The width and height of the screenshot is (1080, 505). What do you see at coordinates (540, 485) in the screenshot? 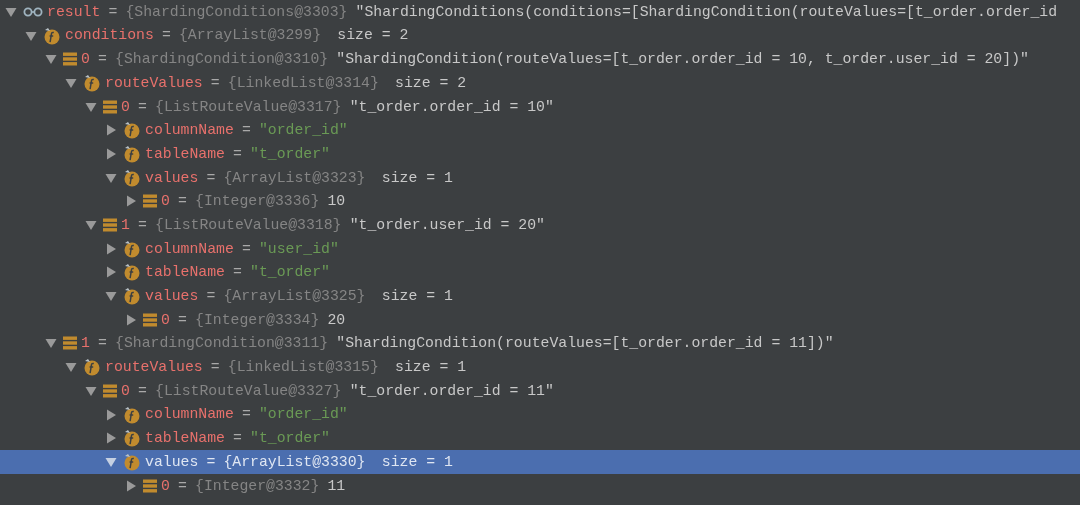
I see `tree-row: 0 = {Integer@3332} 11` at bounding box center [540, 485].